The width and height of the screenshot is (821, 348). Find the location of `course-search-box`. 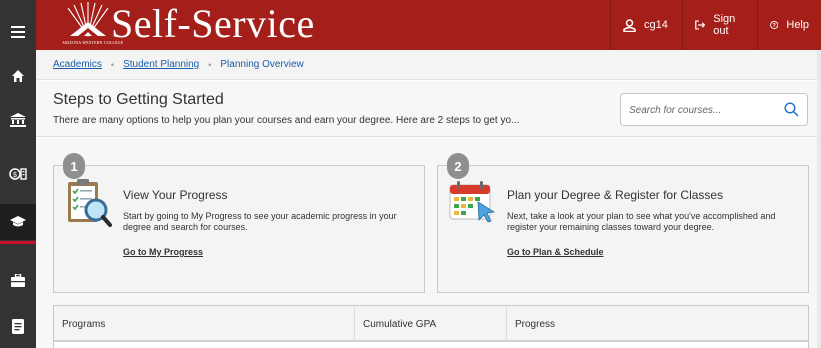

course-search-box is located at coordinates (714, 109).